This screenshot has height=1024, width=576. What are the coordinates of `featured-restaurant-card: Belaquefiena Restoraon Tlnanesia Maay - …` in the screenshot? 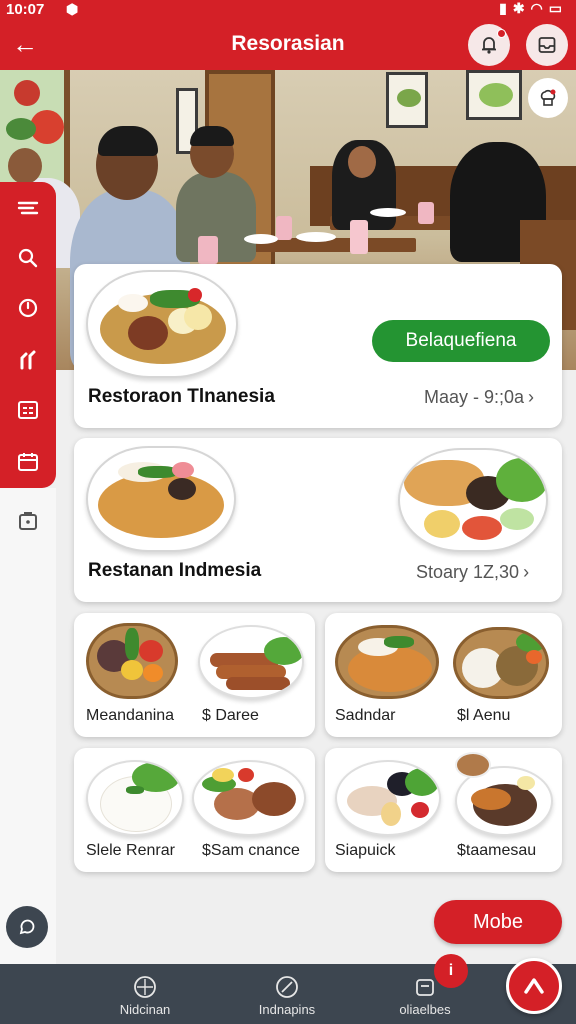 It's located at (318, 346).